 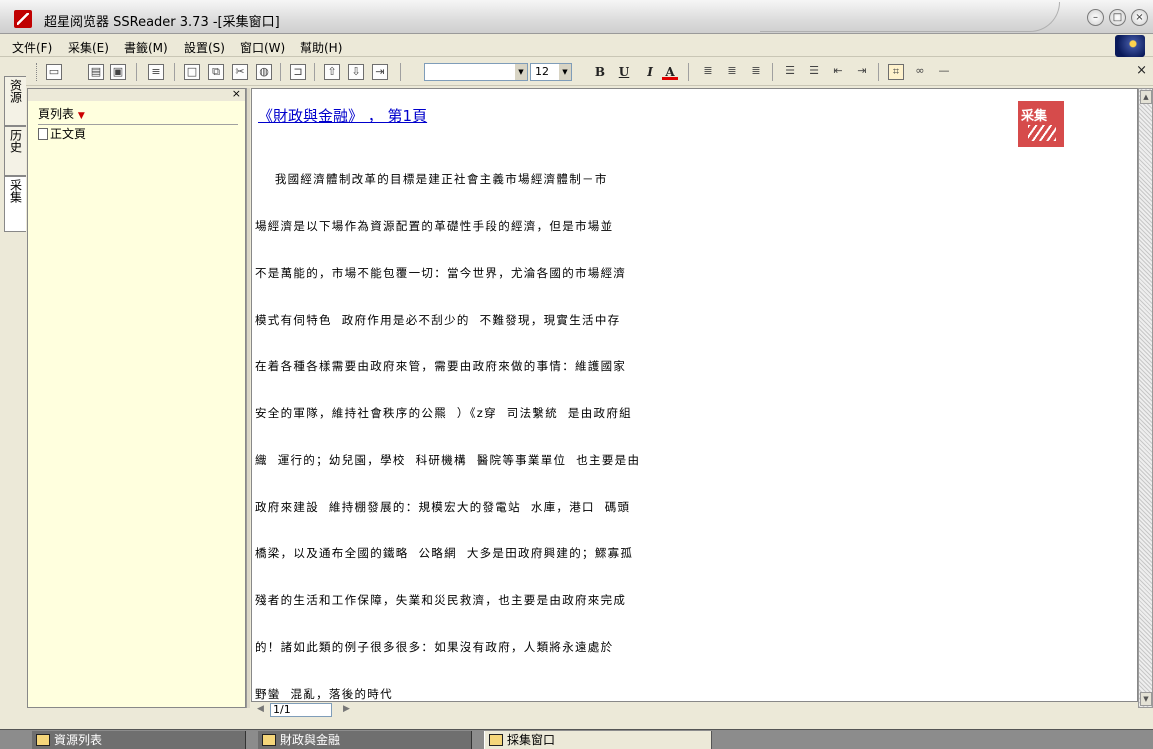 What do you see at coordinates (15, 91) in the screenshot?
I see `tab-resources-label: 资源` at bounding box center [15, 91].